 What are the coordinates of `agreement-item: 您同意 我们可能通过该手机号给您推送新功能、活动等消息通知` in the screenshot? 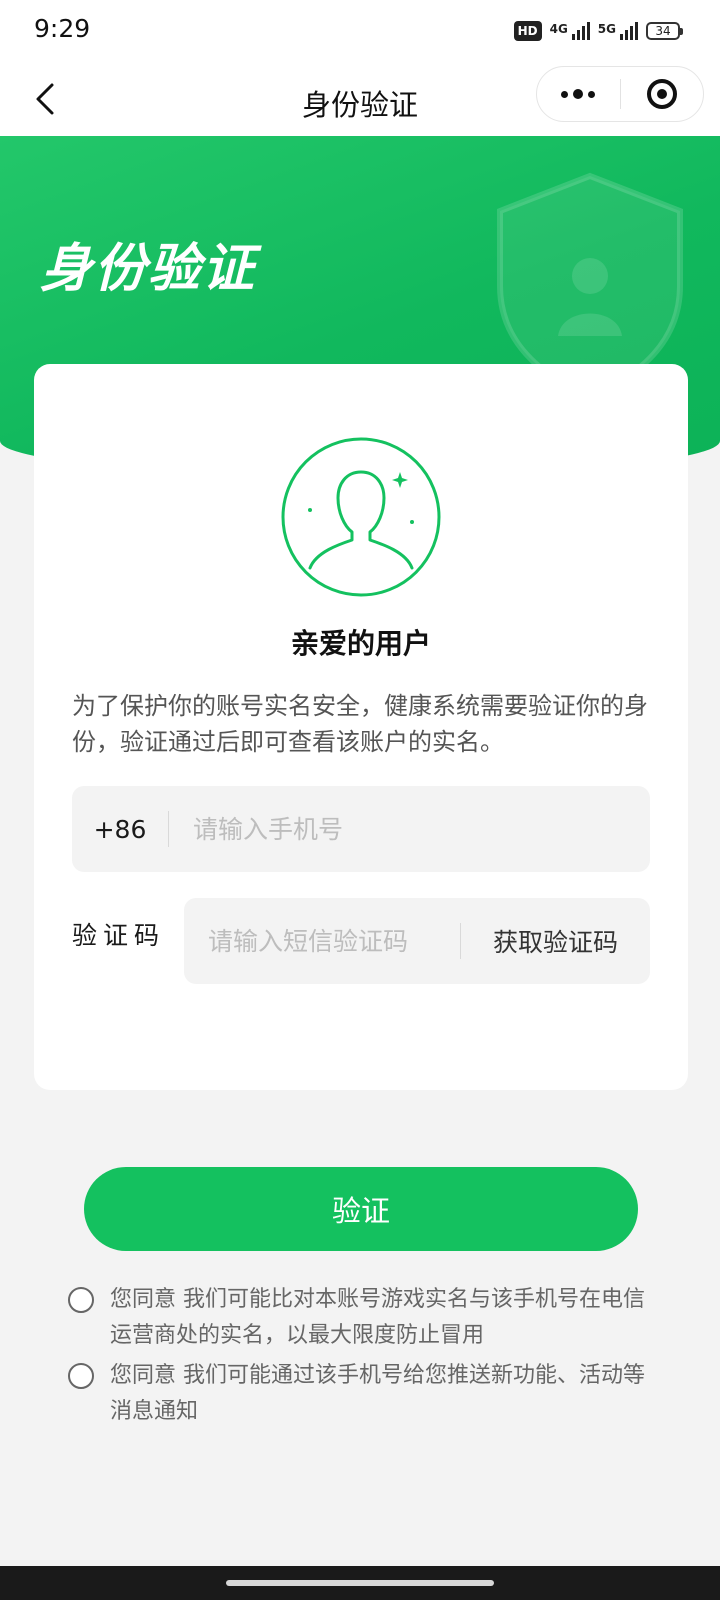 It's located at (363, 1394).